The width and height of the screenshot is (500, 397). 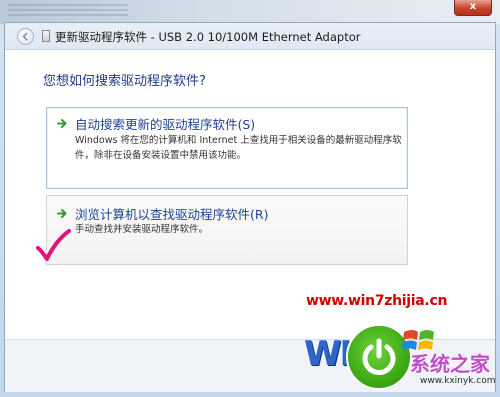 I want to click on window-close-button: x, so click(x=473, y=8).